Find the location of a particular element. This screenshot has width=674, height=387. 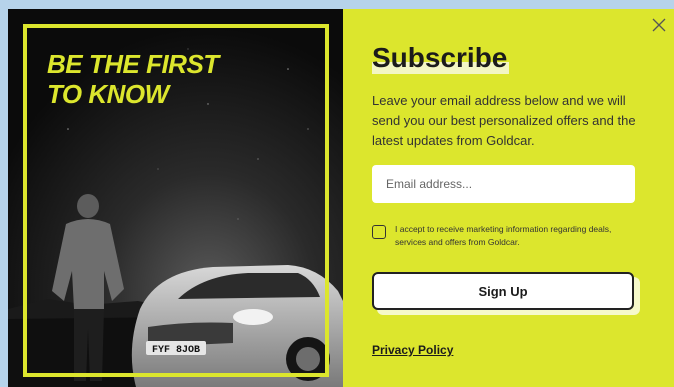

headline-line-1: BE THE FIRST is located at coordinates (133, 64).